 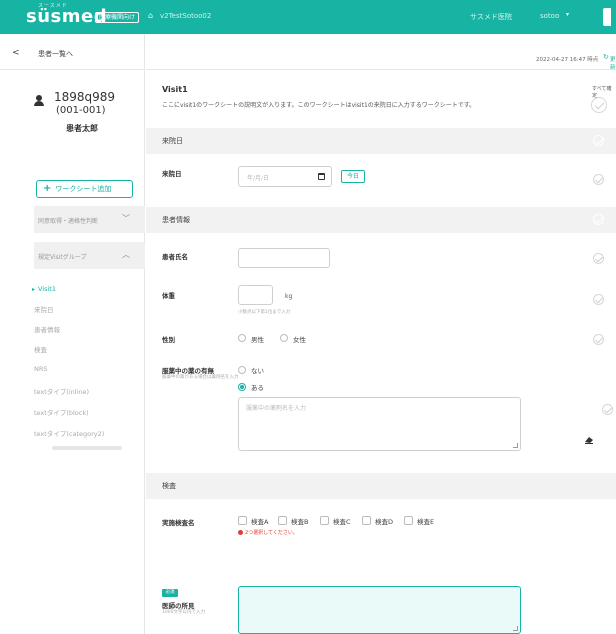 I want to click on today-button: 今日, so click(x=353, y=176).